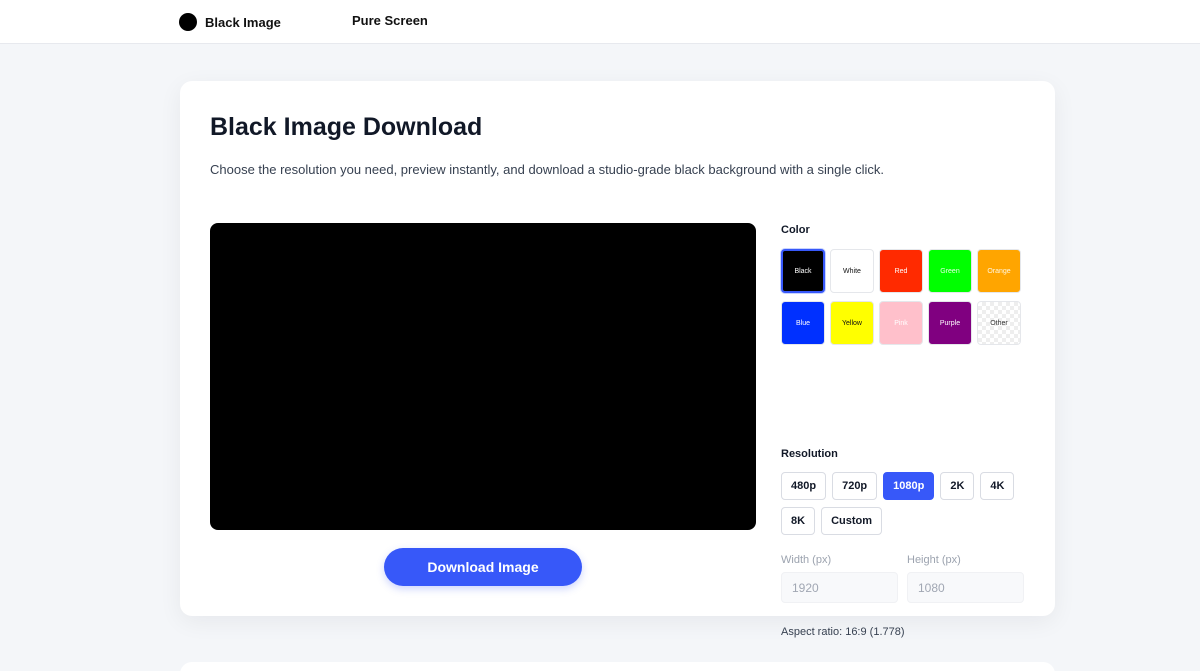 The width and height of the screenshot is (1200, 671). What do you see at coordinates (803, 271) in the screenshot?
I see `color-swatch-black: Black` at bounding box center [803, 271].